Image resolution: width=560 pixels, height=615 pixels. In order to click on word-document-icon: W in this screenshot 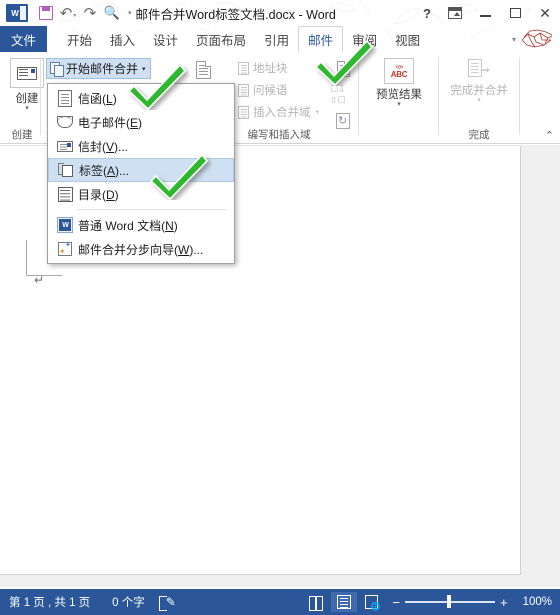, I will do `click(65, 225)`.